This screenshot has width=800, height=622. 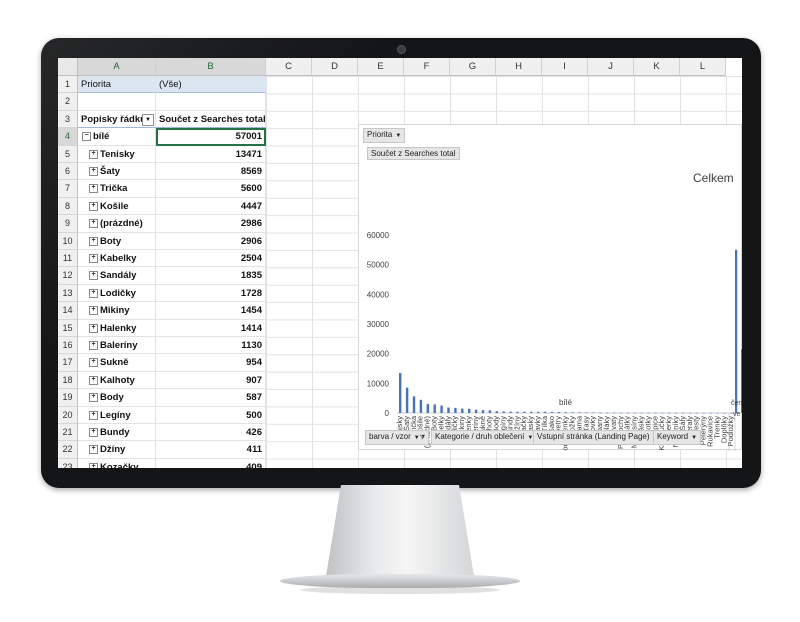 What do you see at coordinates (68, 415) in the screenshot?
I see `row-number: 20` at bounding box center [68, 415].